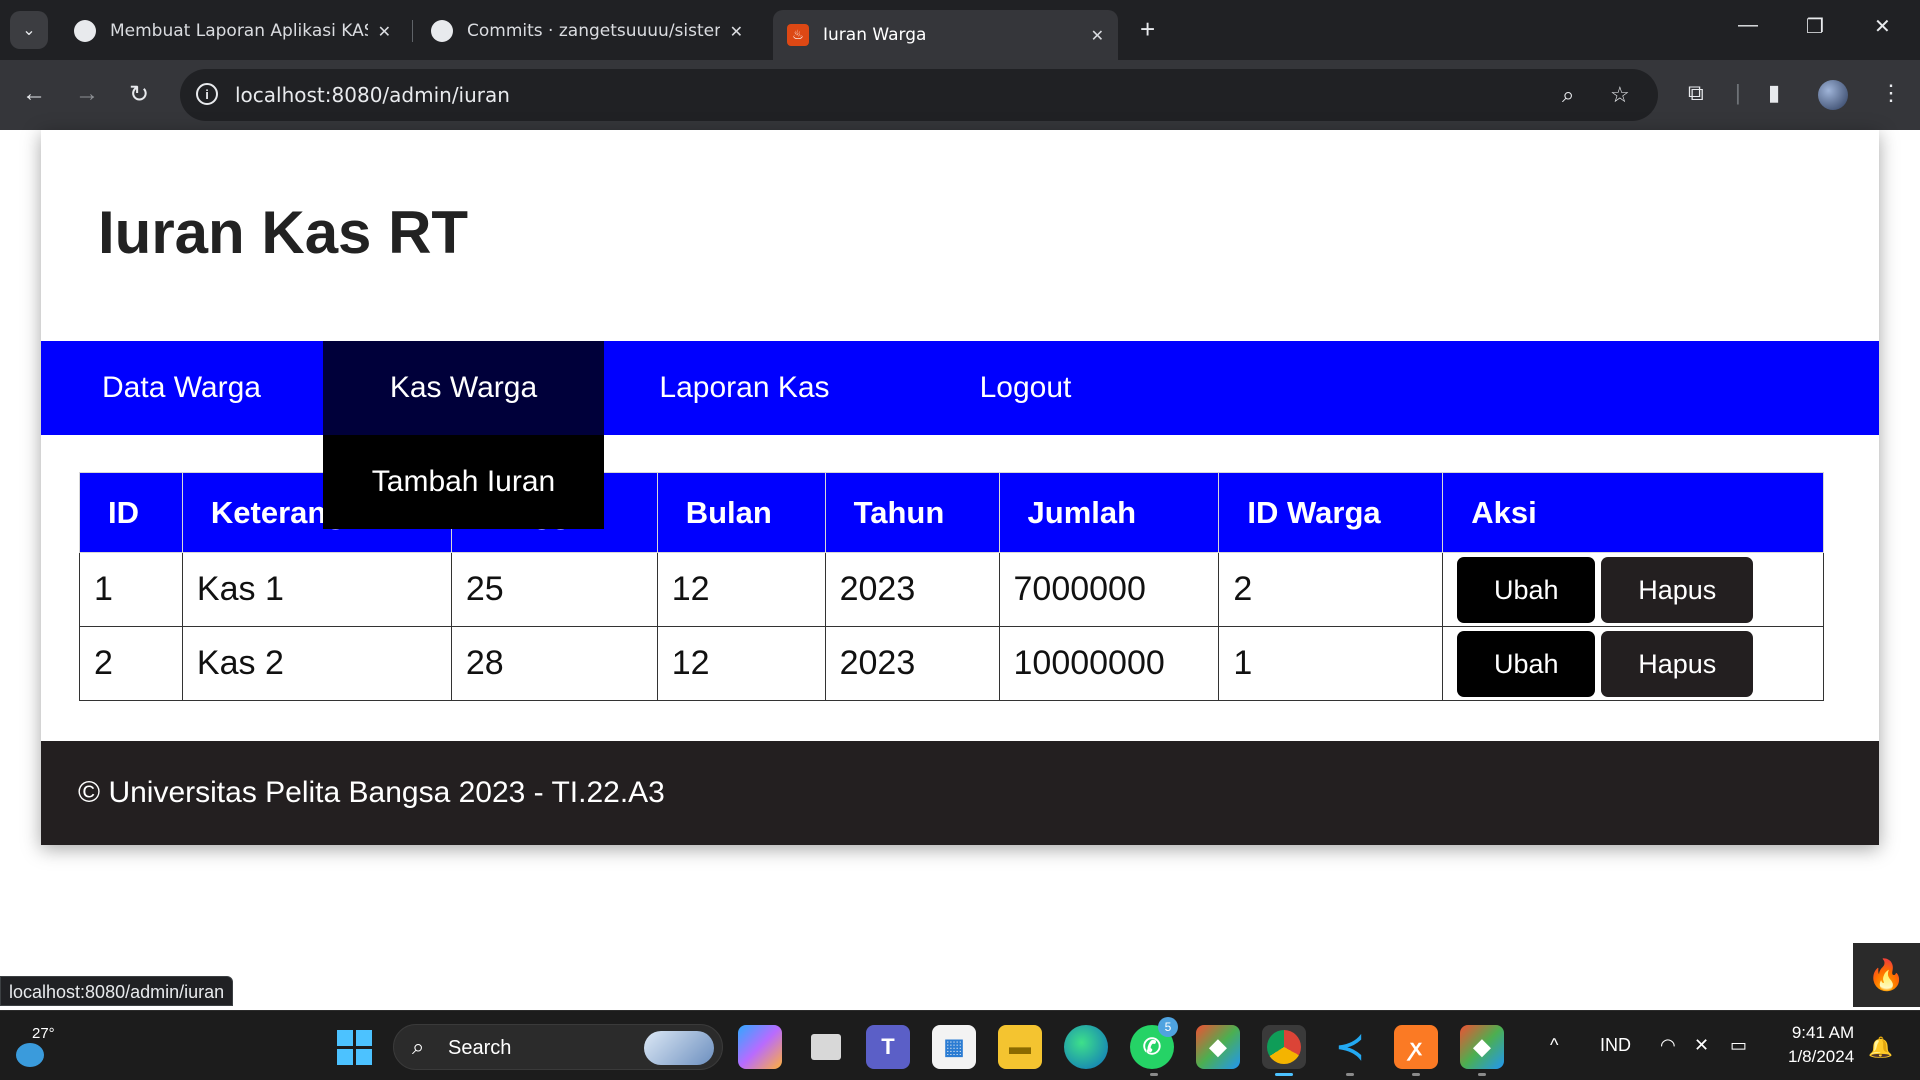 The image size is (1920, 1080). I want to click on cell-id: 2, so click(131, 663).